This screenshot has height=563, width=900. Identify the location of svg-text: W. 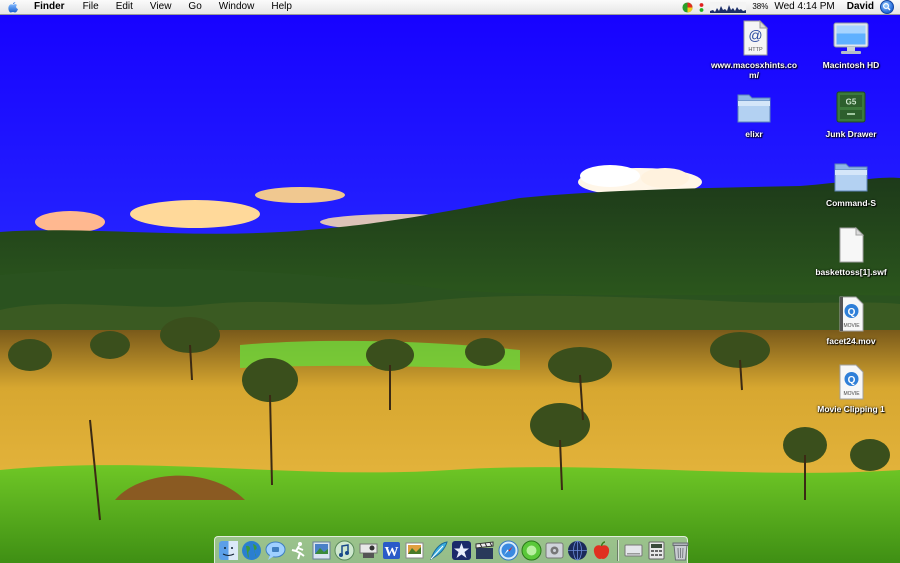
(392, 552).